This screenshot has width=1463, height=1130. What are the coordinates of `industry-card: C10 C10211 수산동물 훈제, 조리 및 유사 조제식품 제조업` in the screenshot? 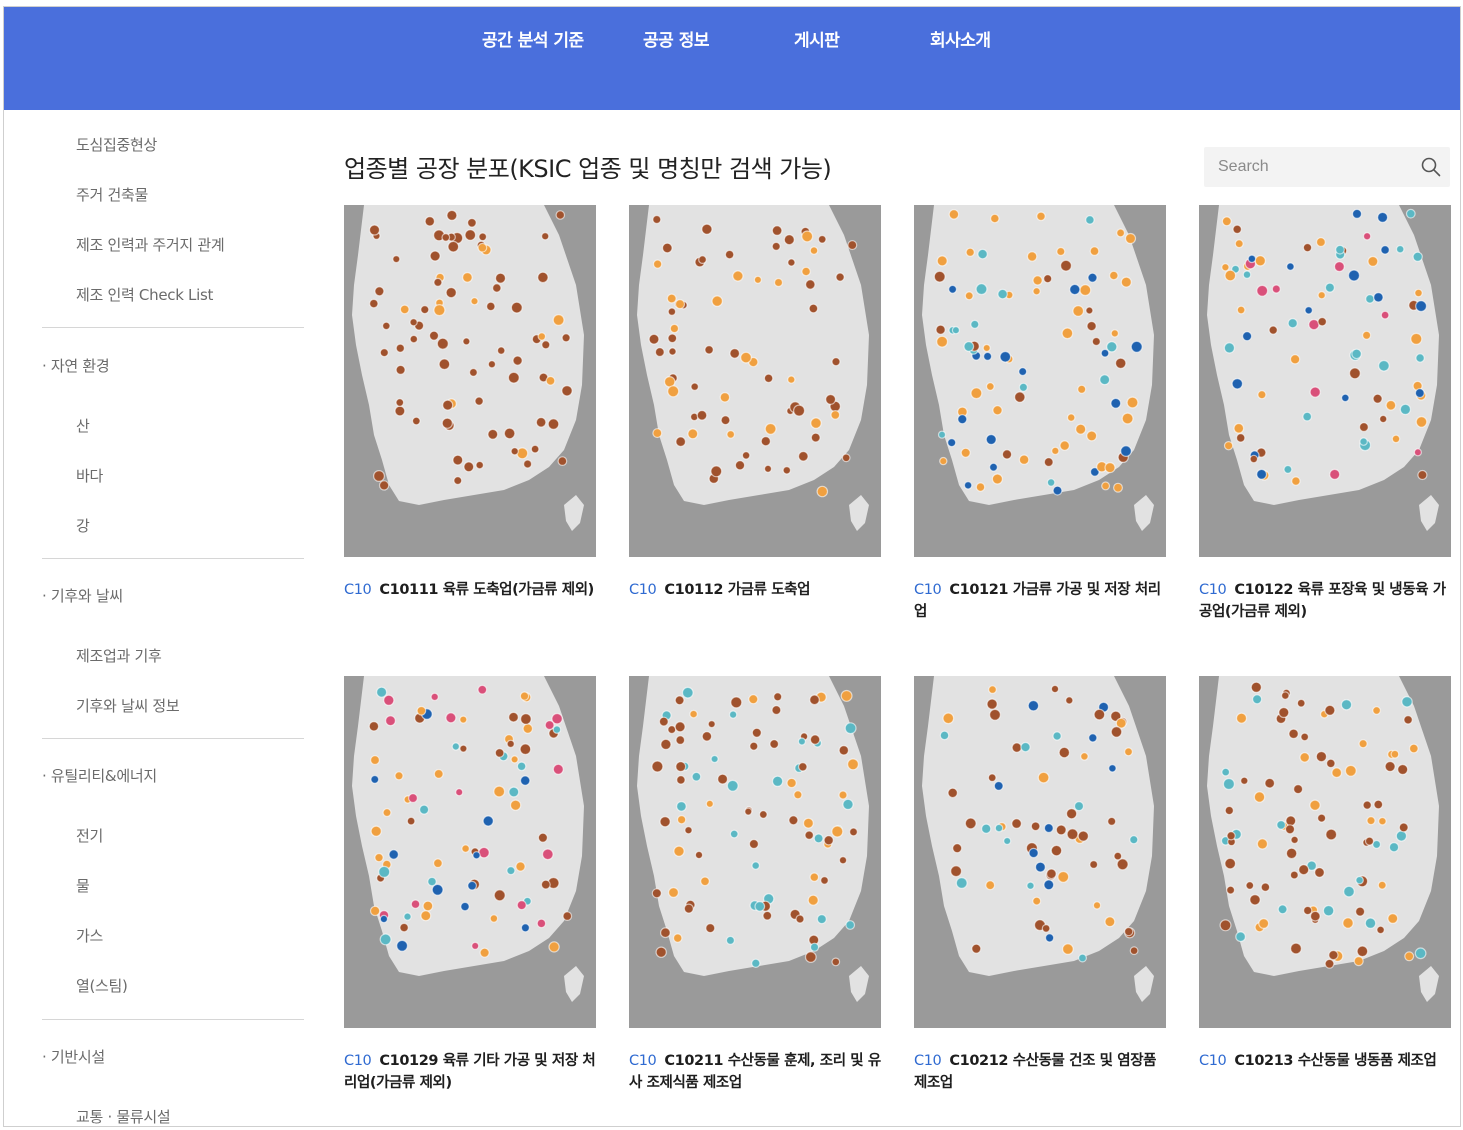 It's located at (755, 885).